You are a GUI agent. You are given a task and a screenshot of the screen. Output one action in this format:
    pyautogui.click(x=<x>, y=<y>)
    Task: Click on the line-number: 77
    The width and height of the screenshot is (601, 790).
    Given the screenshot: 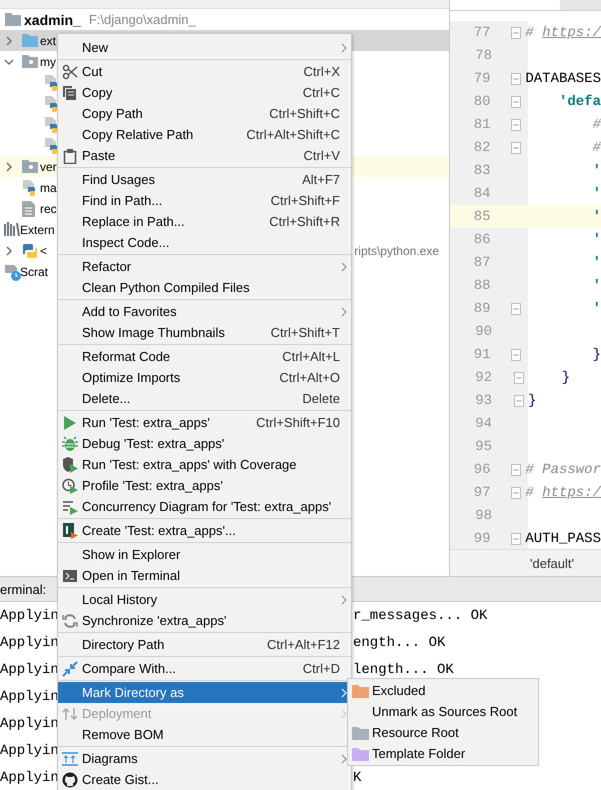 What is the action you would take?
    pyautogui.click(x=481, y=32)
    